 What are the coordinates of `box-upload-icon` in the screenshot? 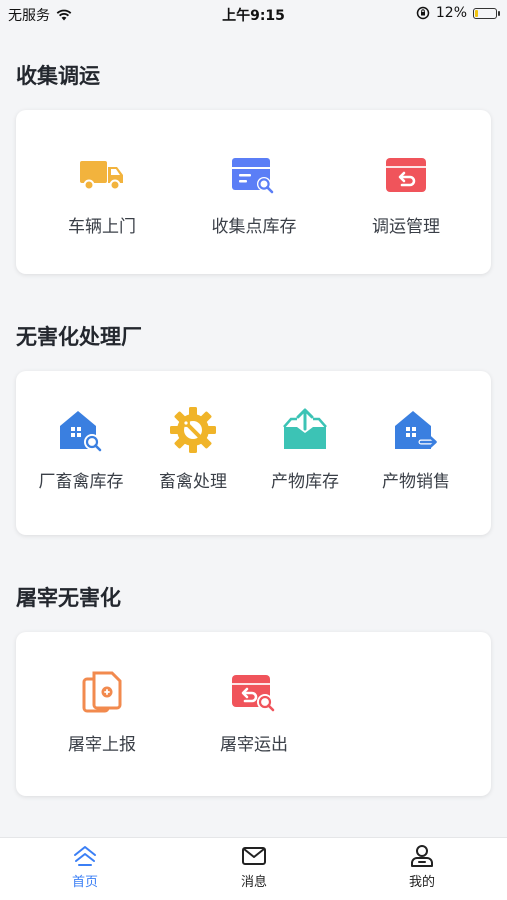 It's located at (305, 430).